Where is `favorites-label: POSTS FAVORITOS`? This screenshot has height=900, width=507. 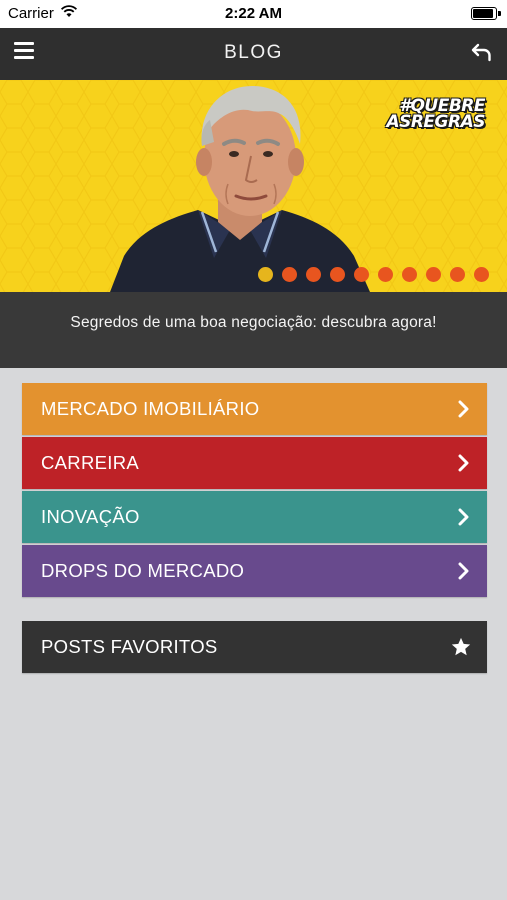
favorites-label: POSTS FAVORITOS is located at coordinates (129, 646).